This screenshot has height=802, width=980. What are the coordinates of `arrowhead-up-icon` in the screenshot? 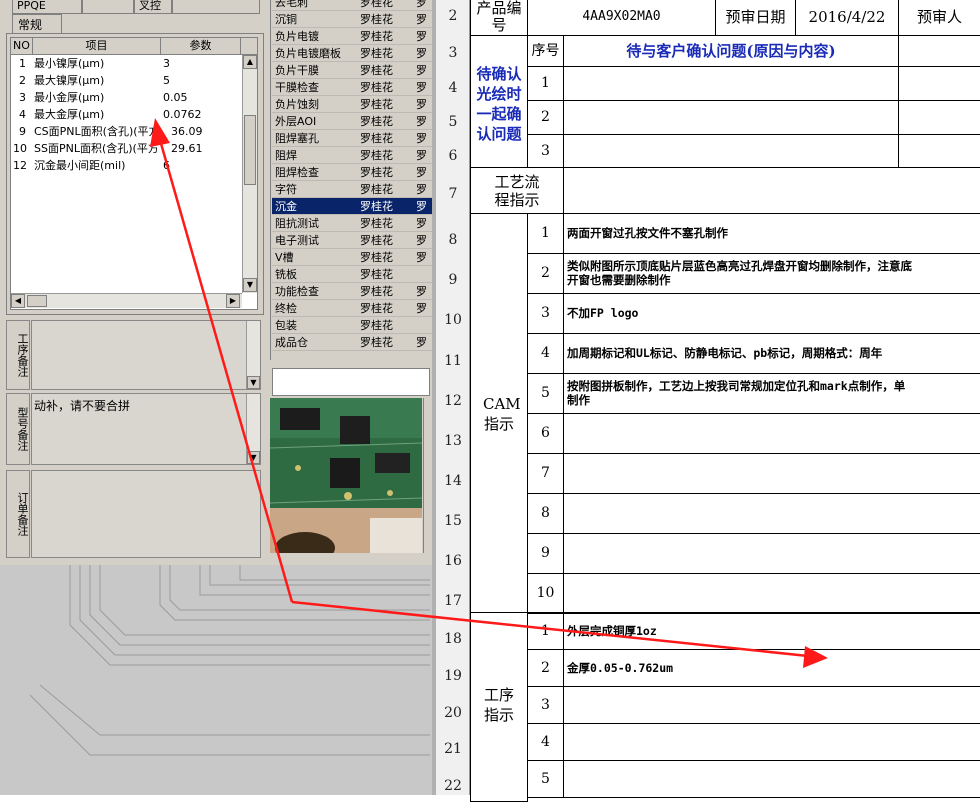 It's located at (160, 132).